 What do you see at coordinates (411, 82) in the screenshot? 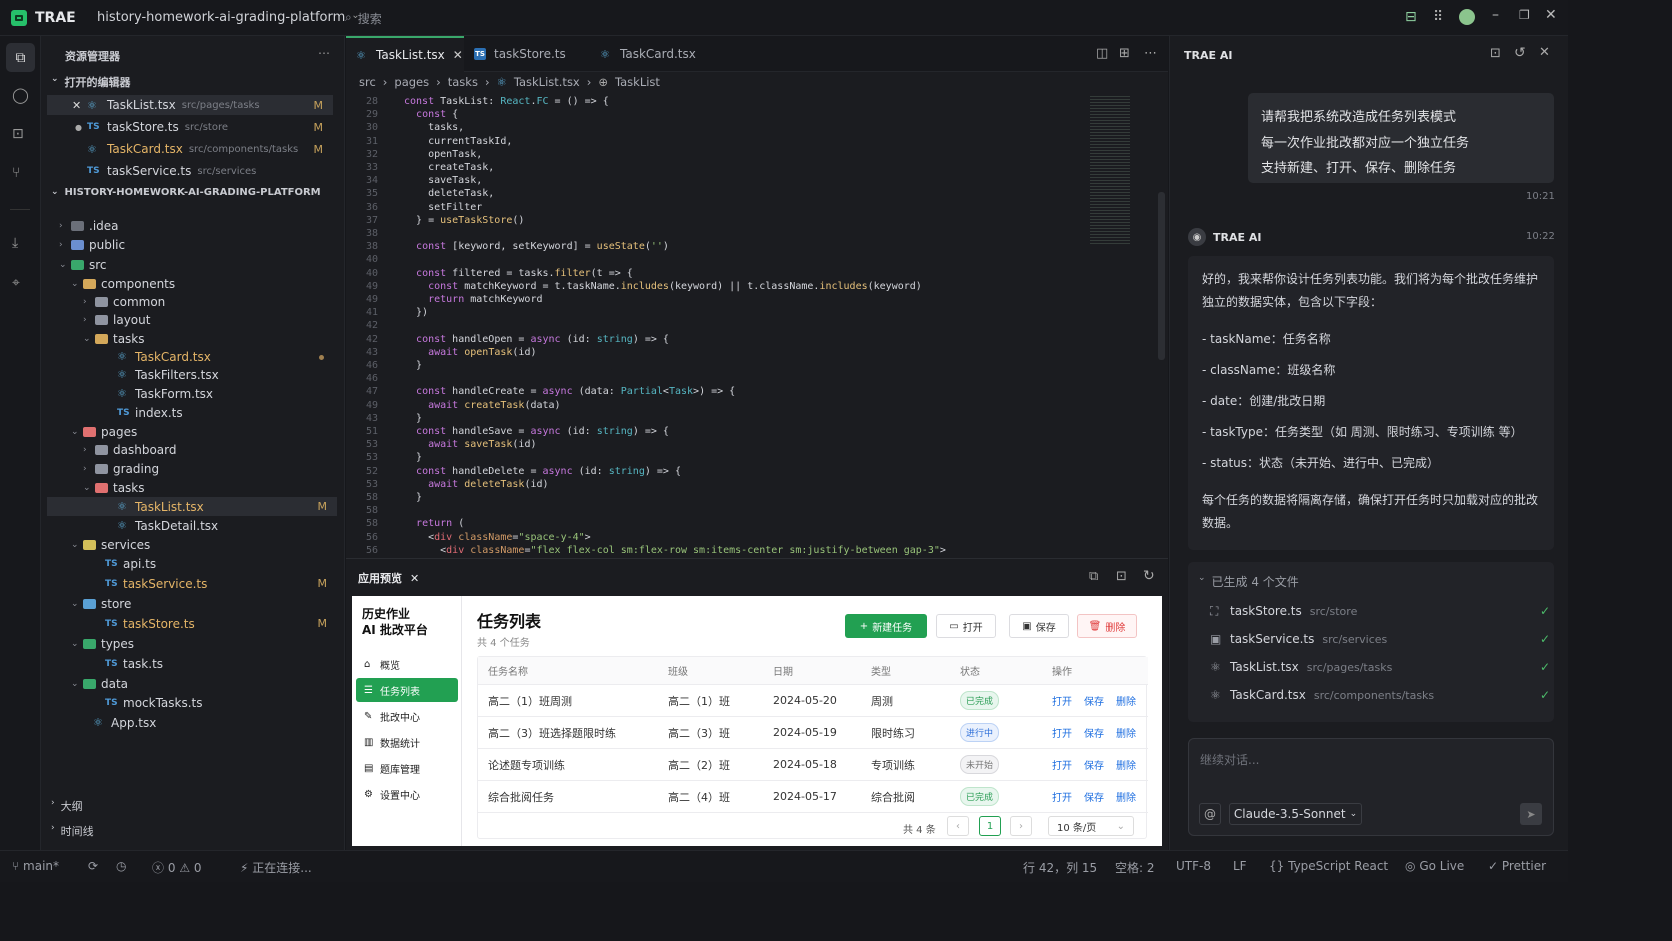
I see `breadcrumb-item: pages` at bounding box center [411, 82].